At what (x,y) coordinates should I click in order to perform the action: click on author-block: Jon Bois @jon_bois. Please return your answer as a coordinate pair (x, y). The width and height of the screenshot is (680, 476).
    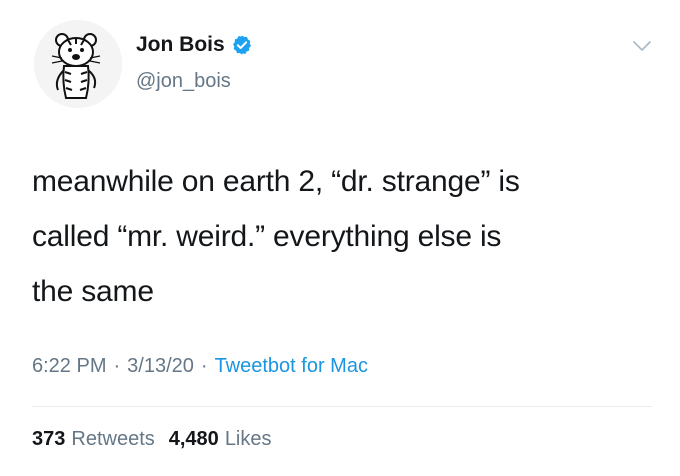
    Looking at the image, I should click on (194, 62).